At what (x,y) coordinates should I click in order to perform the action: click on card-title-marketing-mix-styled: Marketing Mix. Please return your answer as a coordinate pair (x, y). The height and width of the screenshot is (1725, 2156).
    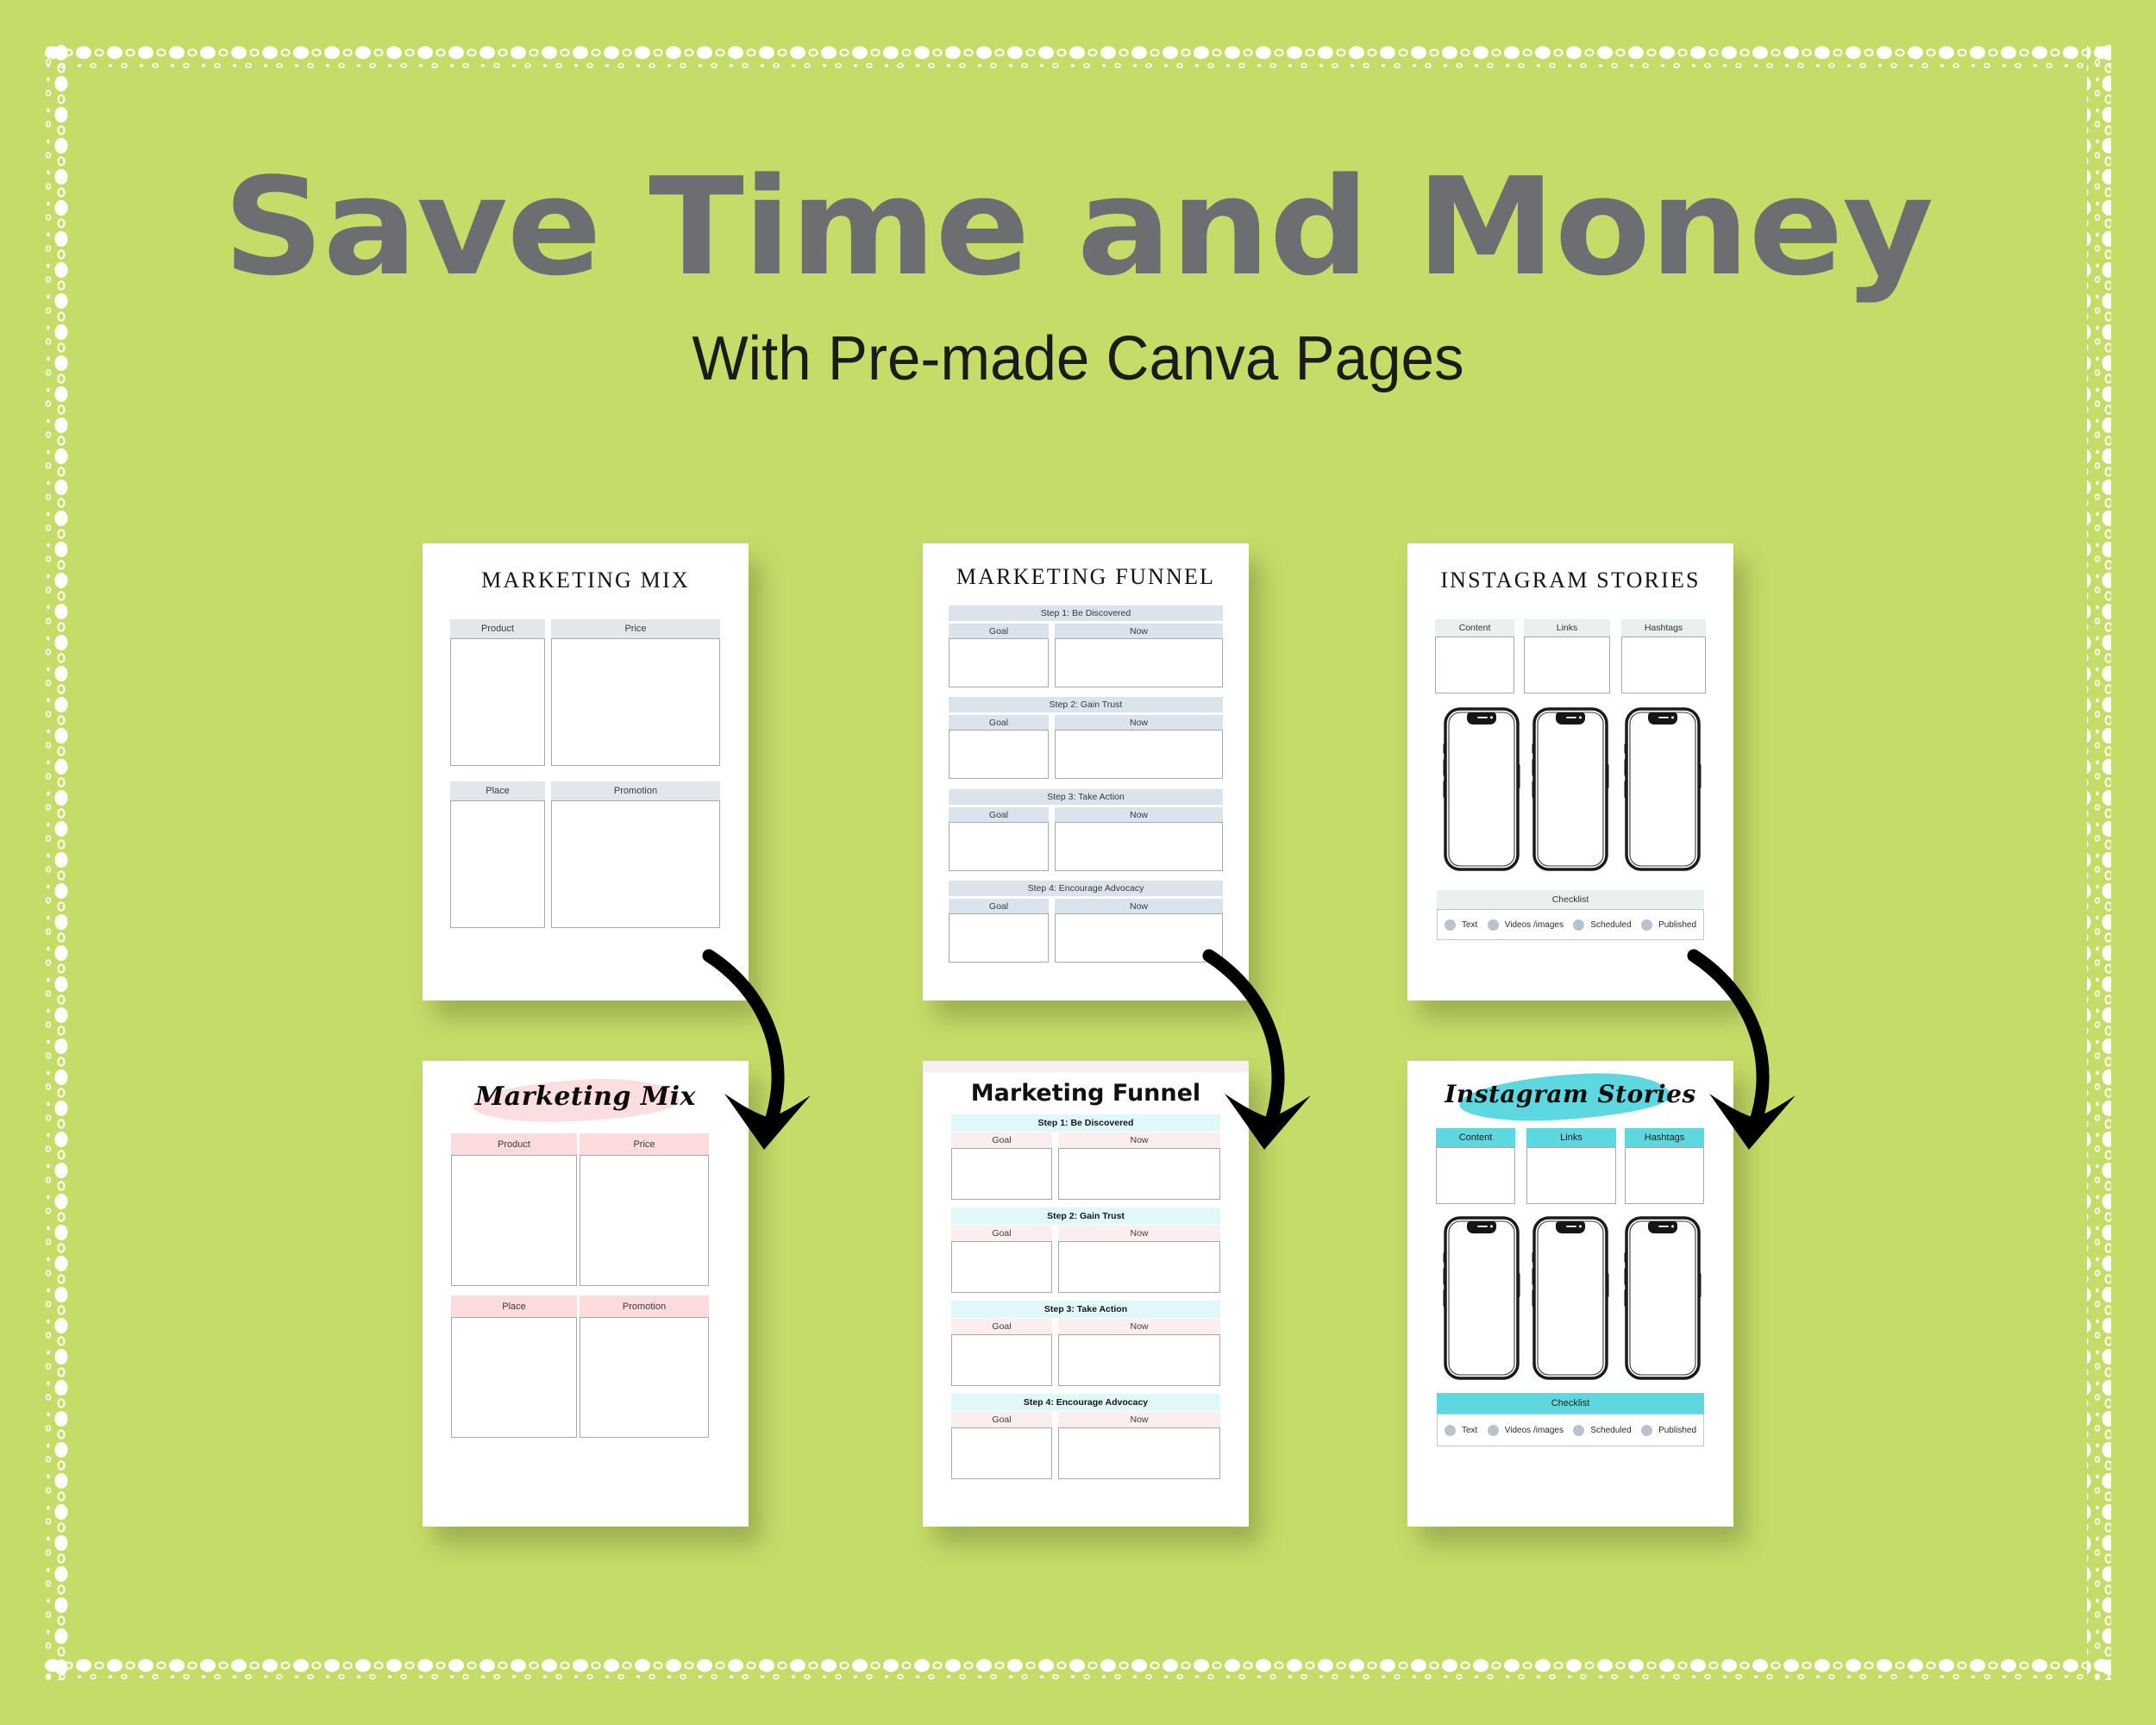
    Looking at the image, I should click on (585, 1097).